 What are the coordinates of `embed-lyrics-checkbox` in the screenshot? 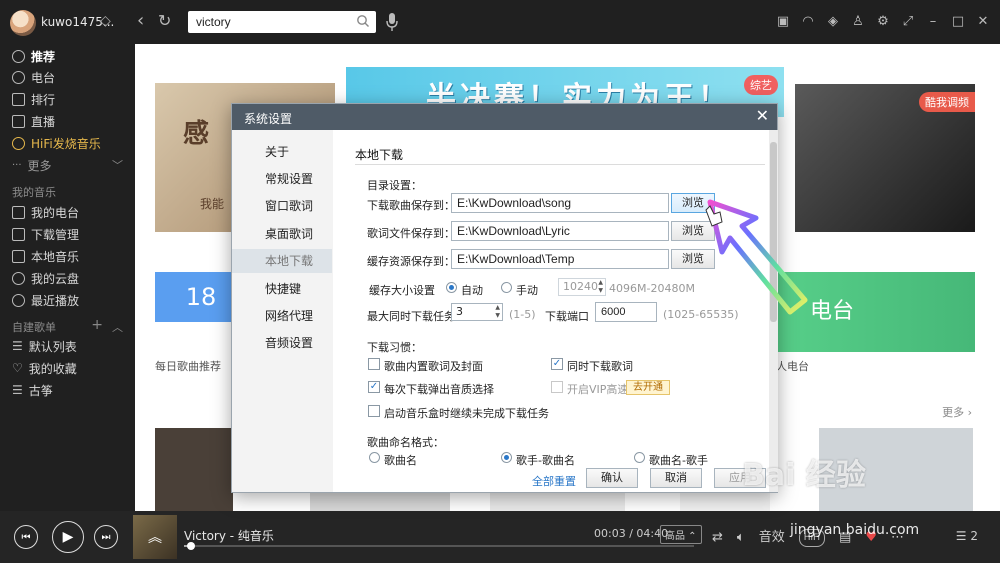 It's located at (374, 364).